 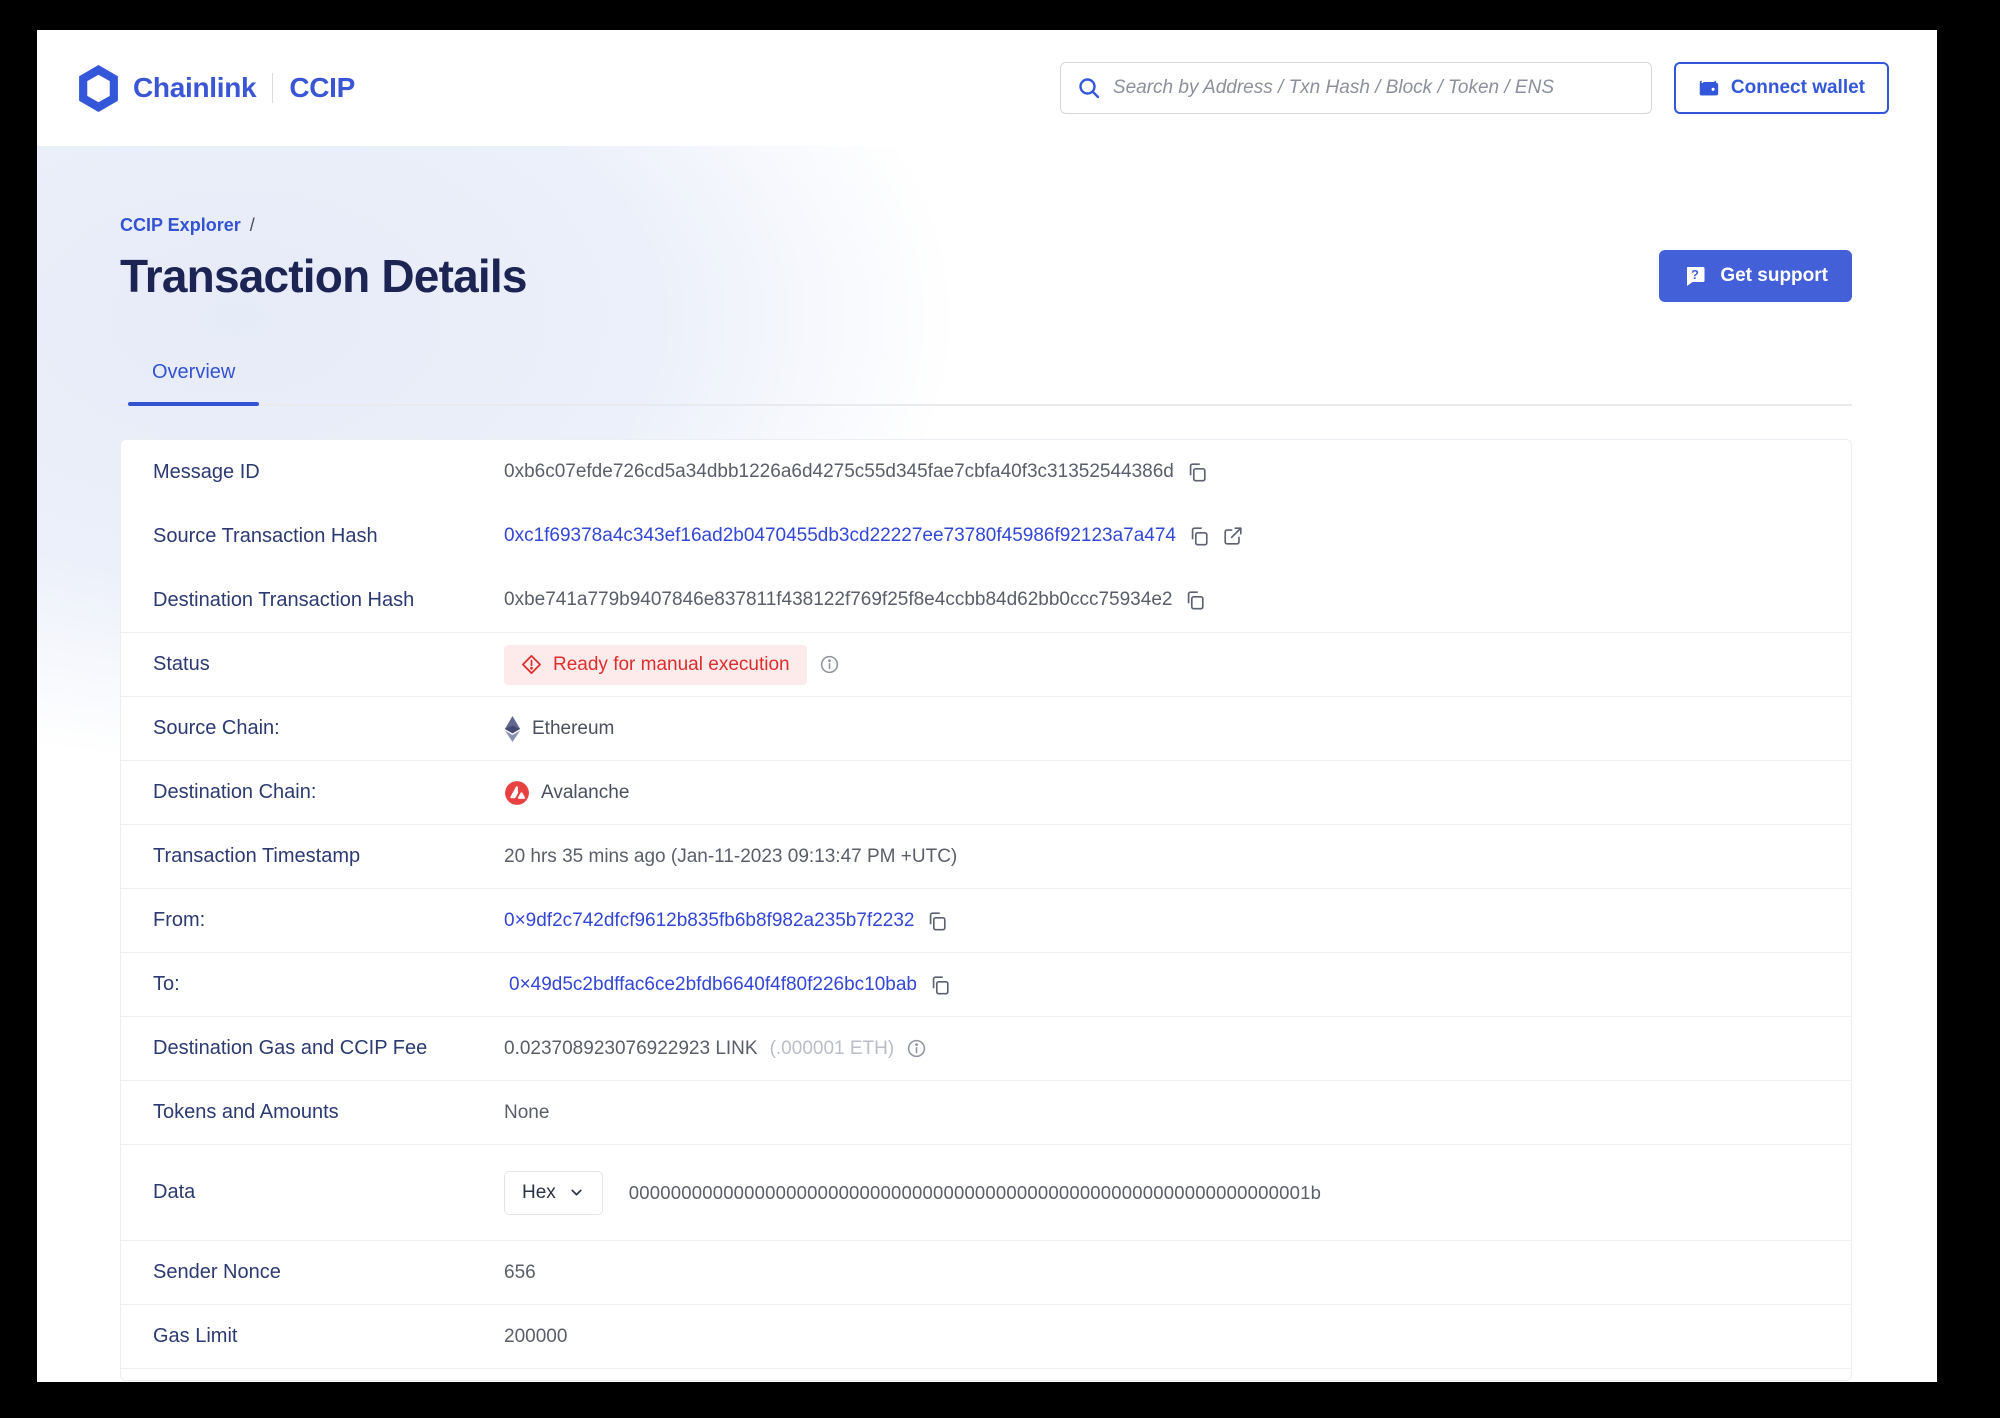 I want to click on get-support-button: ? Get support, so click(x=1755, y=276).